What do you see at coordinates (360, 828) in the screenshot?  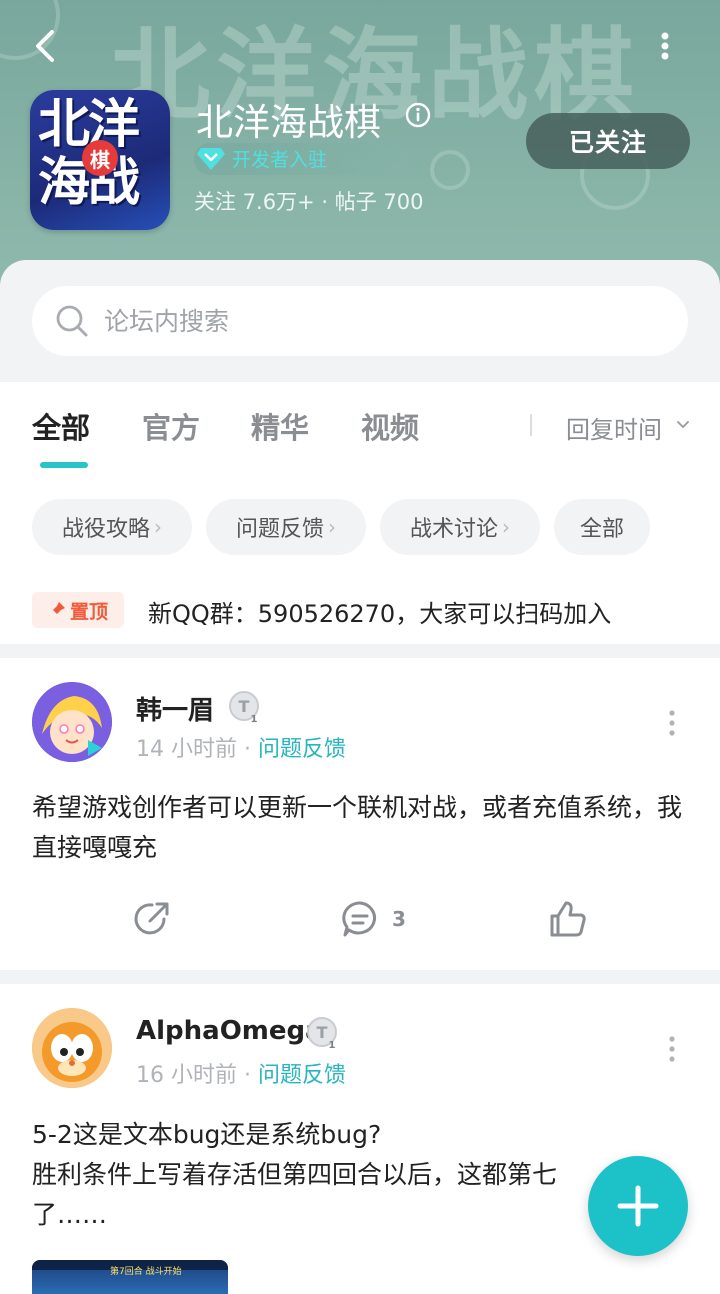 I see `post-body: 希望游戏创作者可以更新一个联机对战，或者充值系统，我直接嘎嘎充` at bounding box center [360, 828].